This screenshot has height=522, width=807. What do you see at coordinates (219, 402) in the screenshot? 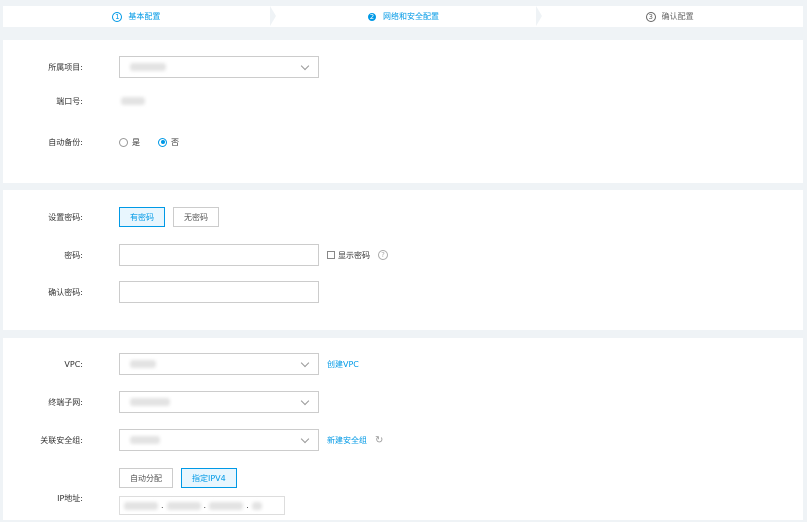
I see `subnet-select` at bounding box center [219, 402].